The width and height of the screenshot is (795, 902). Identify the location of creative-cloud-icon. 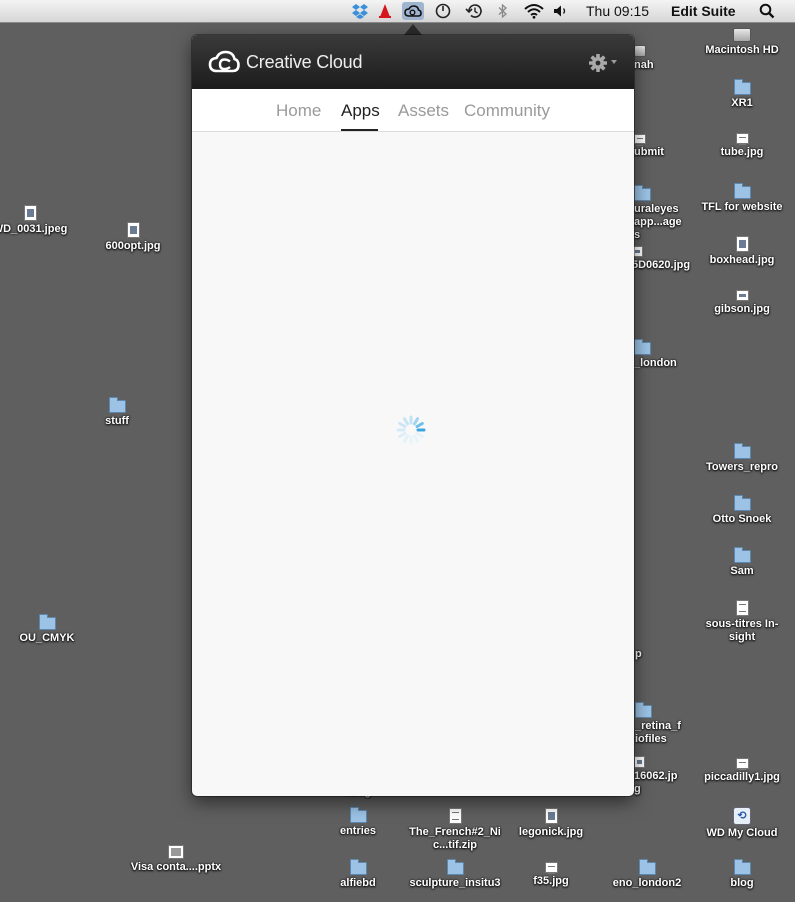
(413, 11).